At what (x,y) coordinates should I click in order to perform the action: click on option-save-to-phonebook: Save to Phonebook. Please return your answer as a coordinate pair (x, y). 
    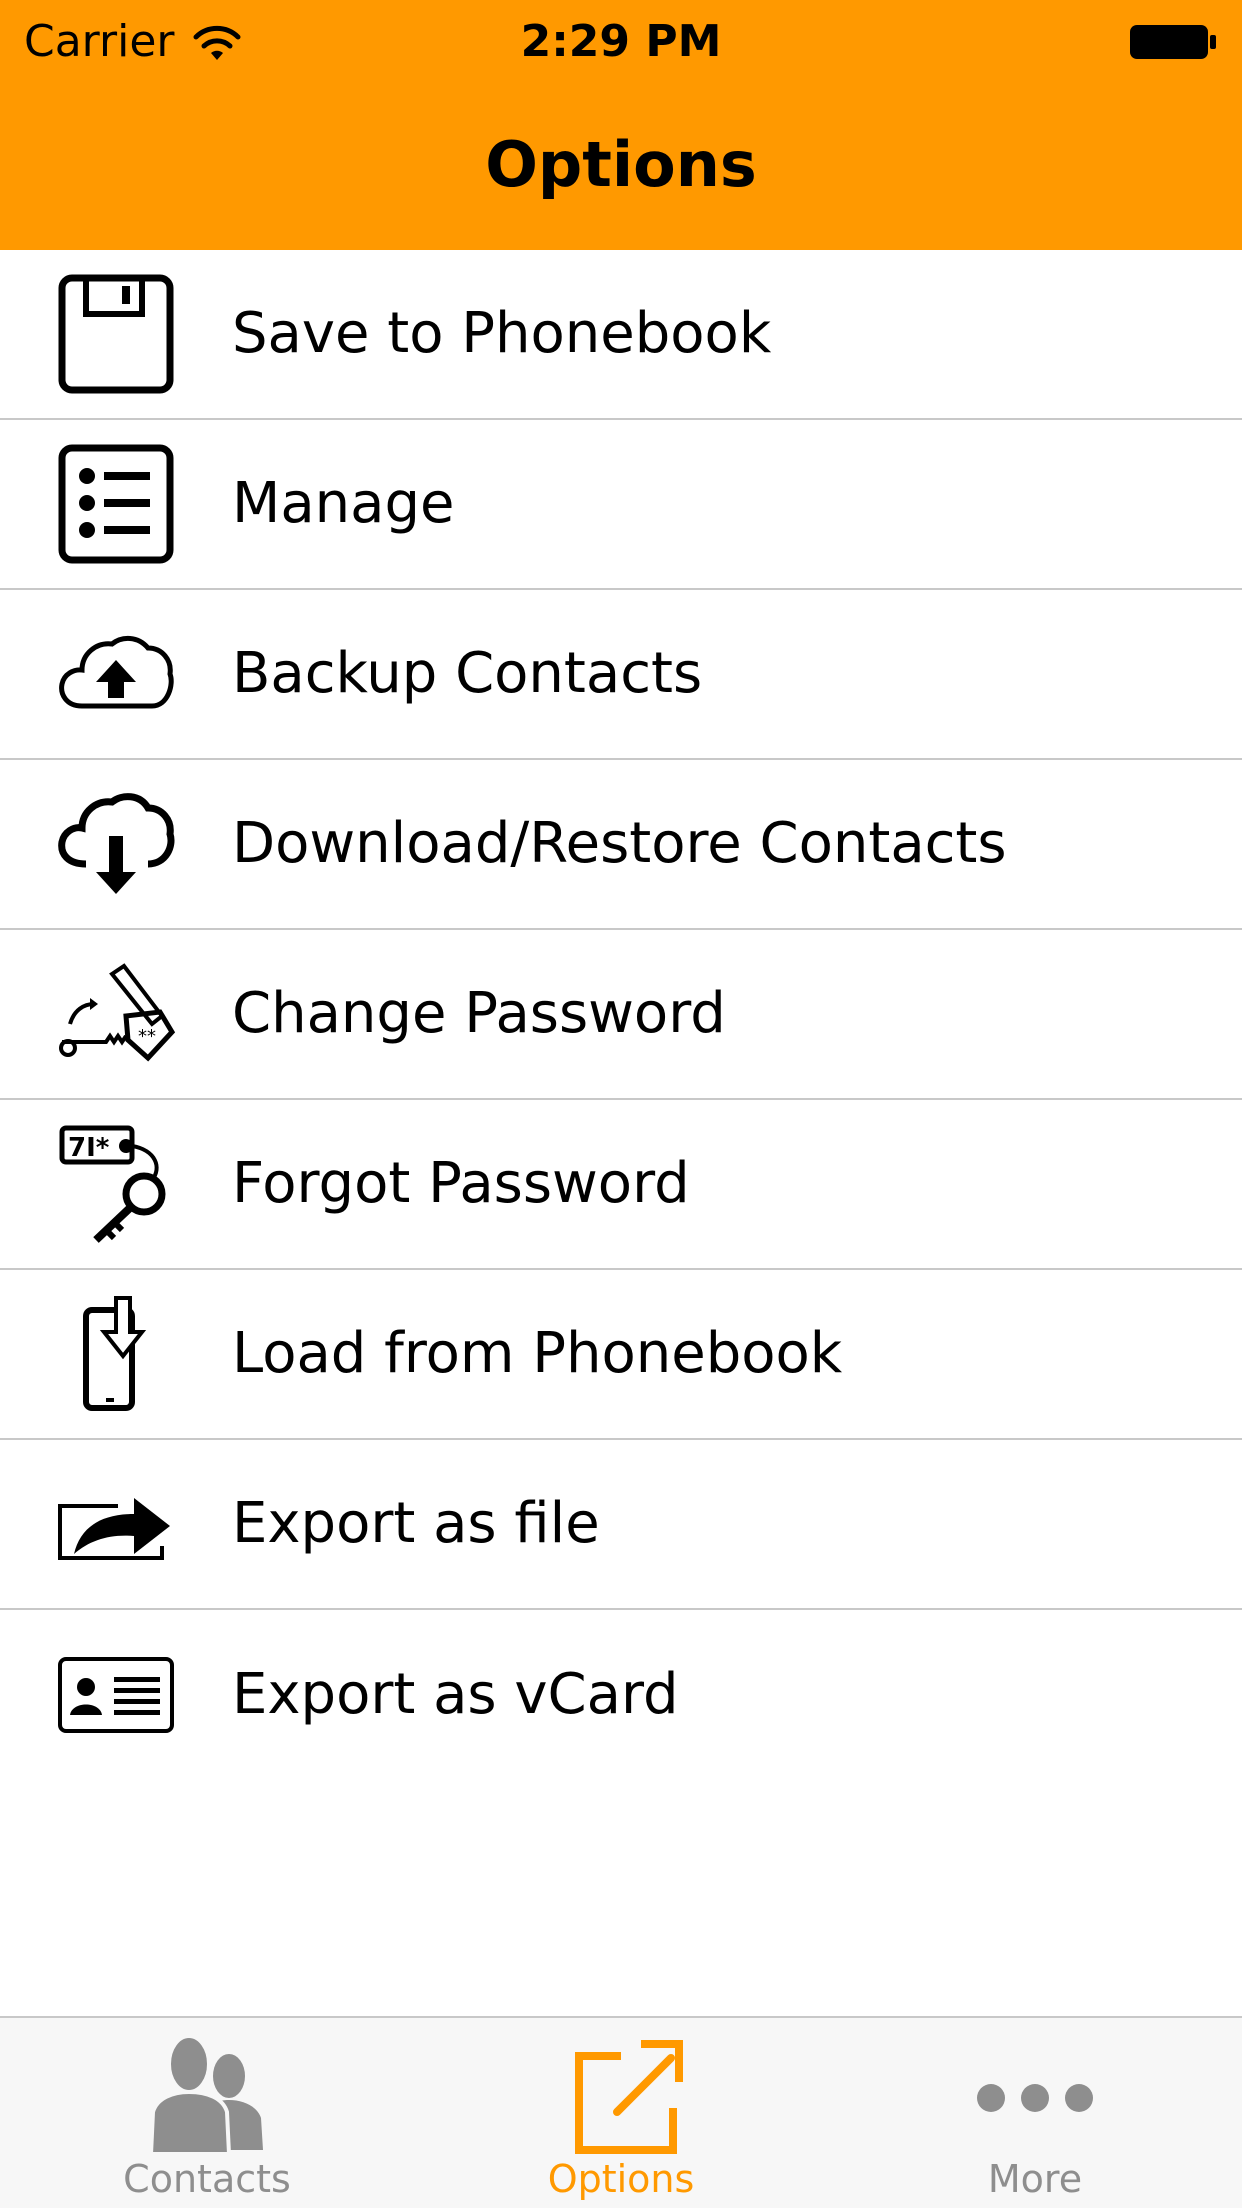
    Looking at the image, I should click on (621, 335).